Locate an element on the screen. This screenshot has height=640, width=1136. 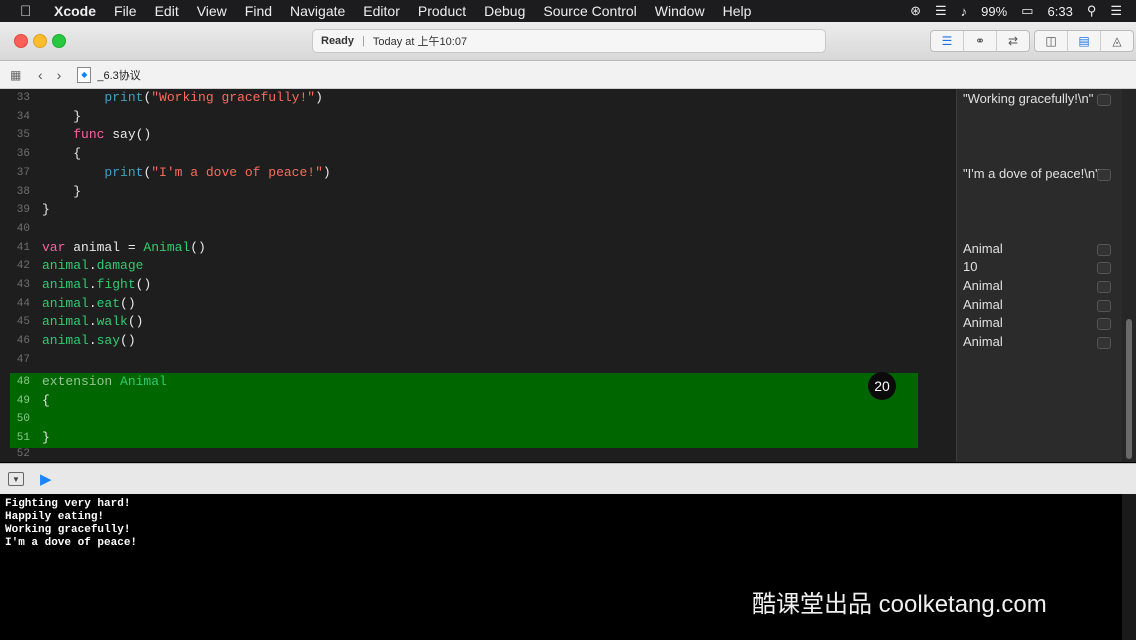
code-line: 37 print("I'm a dove of peace!") is located at coordinates (478, 173).